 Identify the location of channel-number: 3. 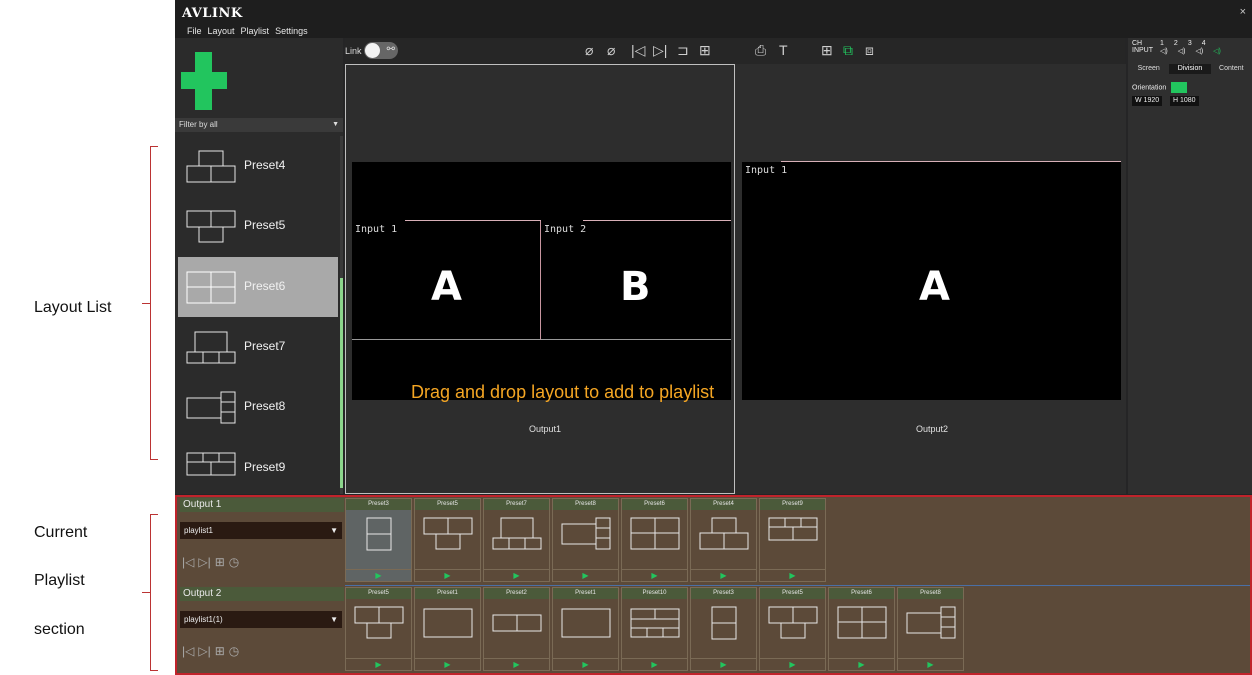
(1189, 43).